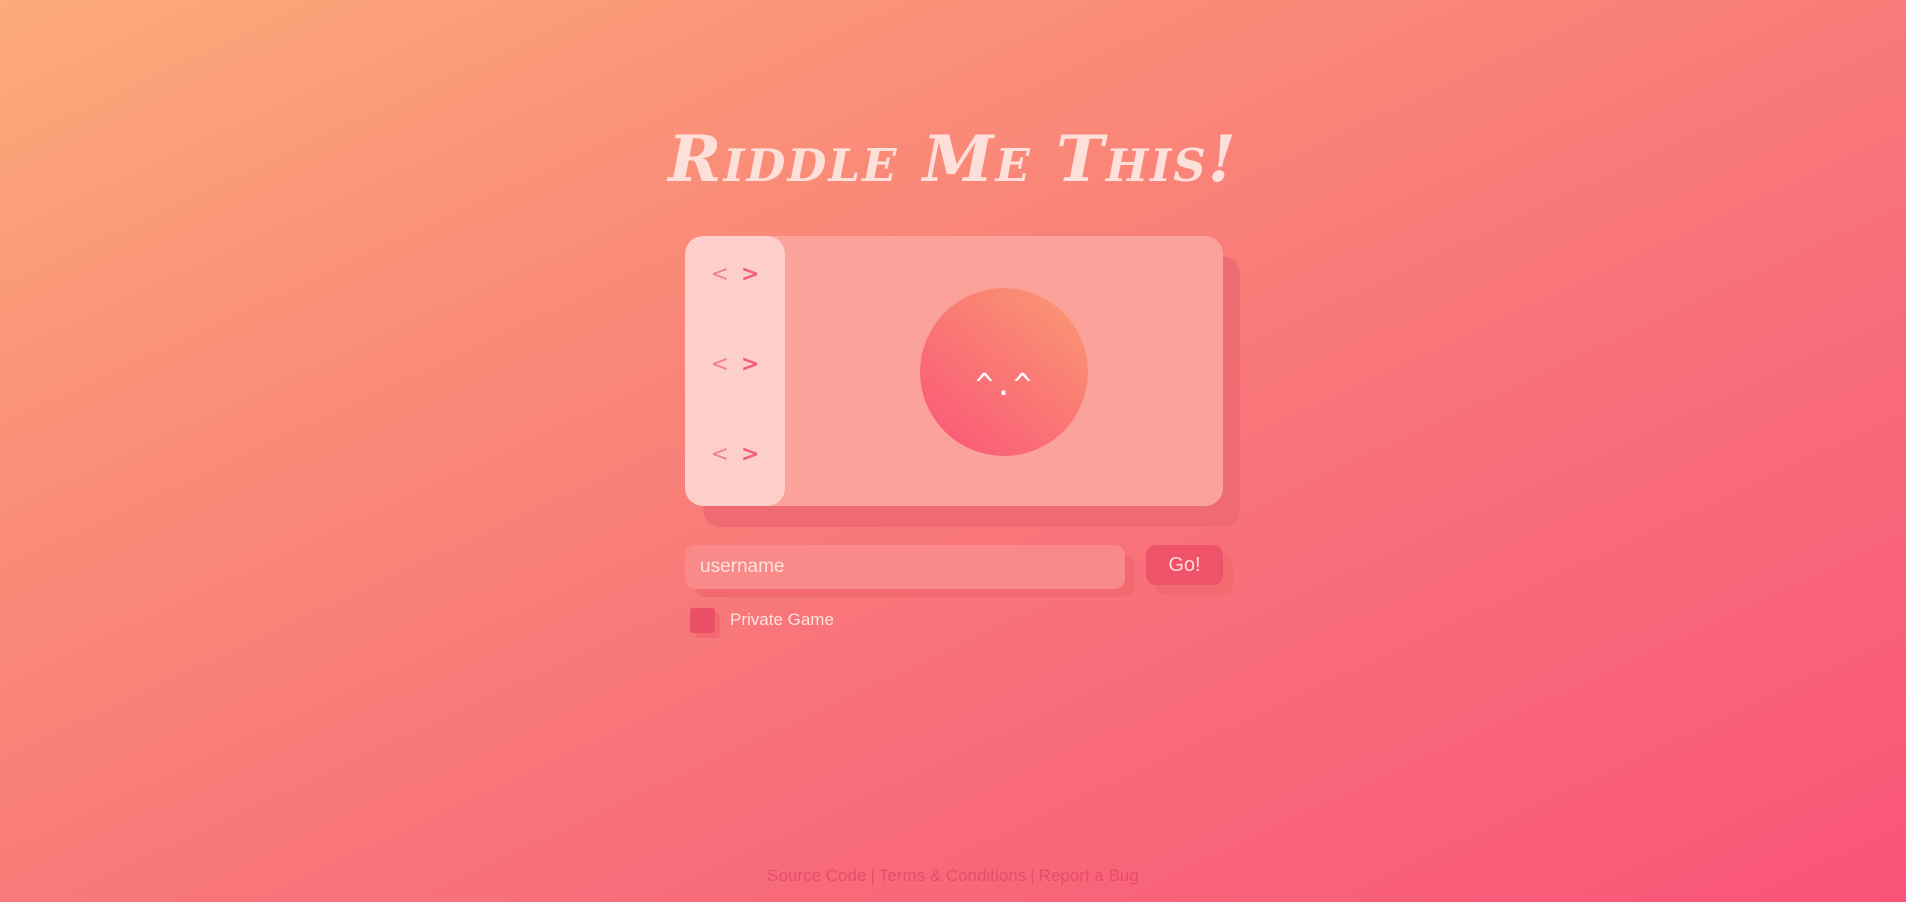  What do you see at coordinates (1089, 875) in the screenshot?
I see `report-bug-link: Report a Bug` at bounding box center [1089, 875].